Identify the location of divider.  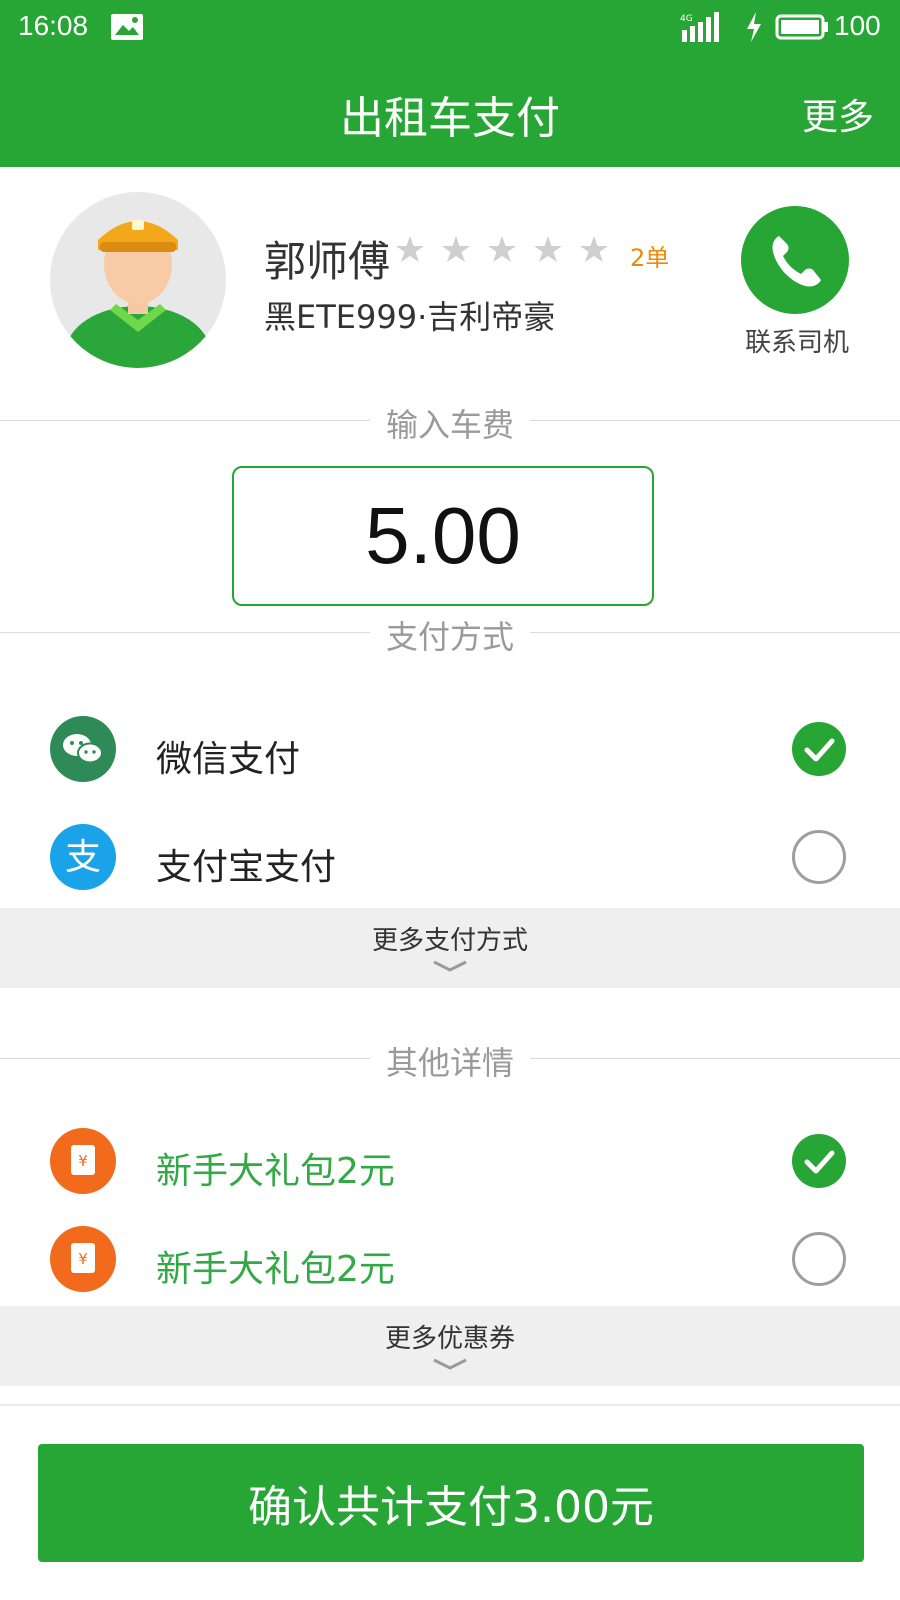
(450, 1405).